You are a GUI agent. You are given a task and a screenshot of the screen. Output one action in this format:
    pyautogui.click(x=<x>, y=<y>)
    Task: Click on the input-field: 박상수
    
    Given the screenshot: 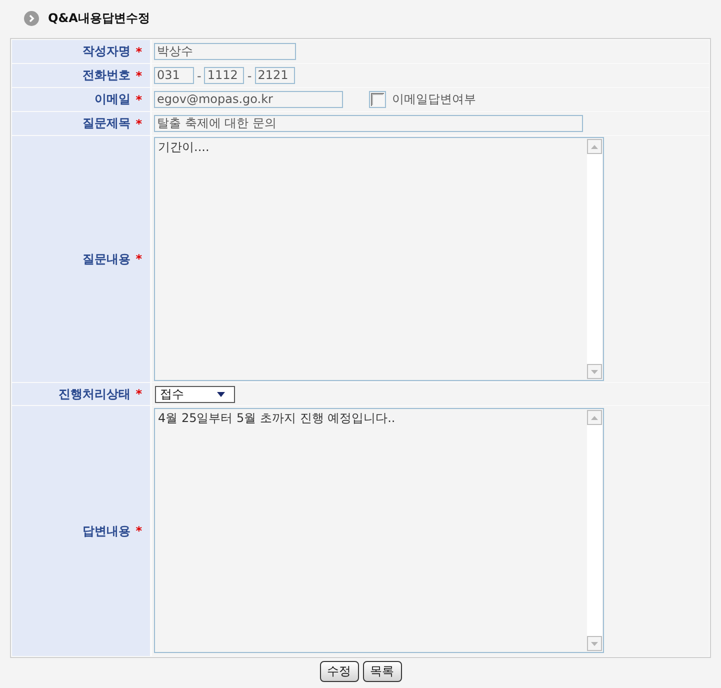 What is the action you would take?
    pyautogui.click(x=225, y=51)
    